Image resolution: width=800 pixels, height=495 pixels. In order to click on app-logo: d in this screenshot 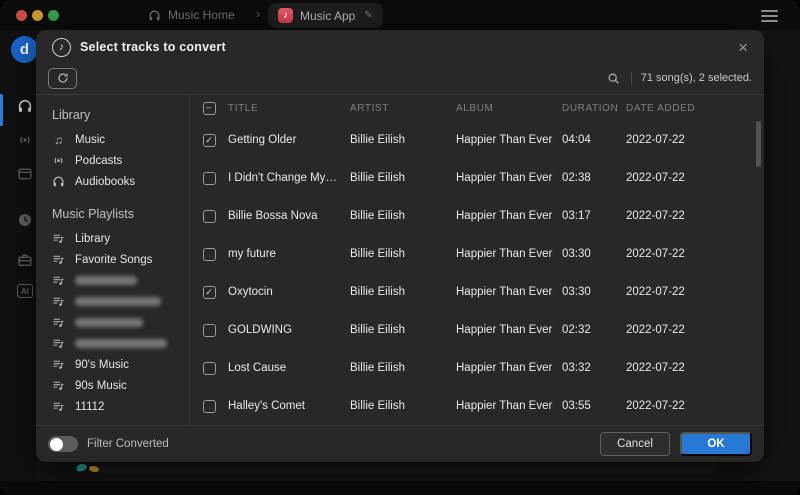, I will do `click(24, 49)`.